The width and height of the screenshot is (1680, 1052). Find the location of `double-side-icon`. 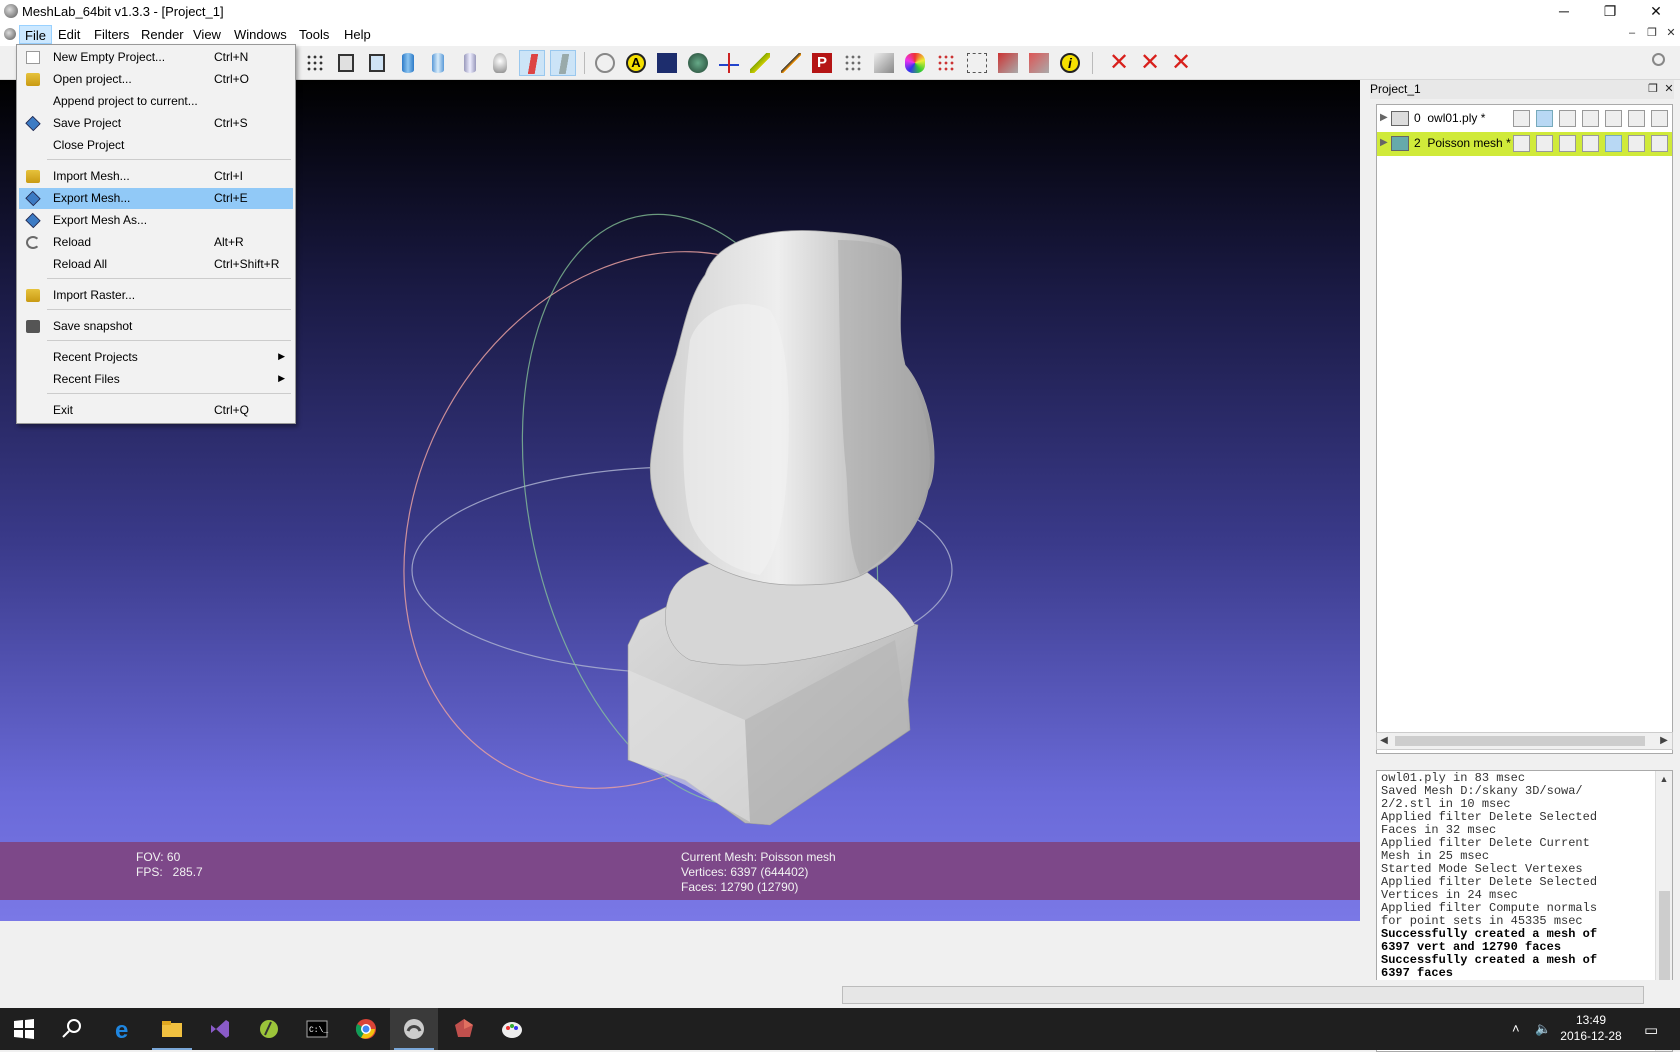

double-side-icon is located at coordinates (563, 63).